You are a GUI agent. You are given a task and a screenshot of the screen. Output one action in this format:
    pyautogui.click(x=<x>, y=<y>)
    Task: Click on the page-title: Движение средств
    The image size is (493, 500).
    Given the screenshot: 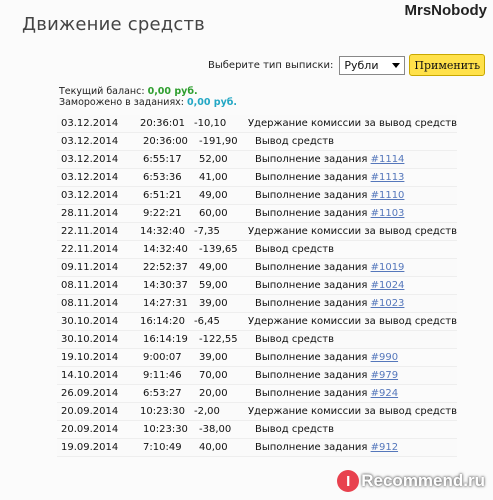 What is the action you would take?
    pyautogui.click(x=113, y=24)
    